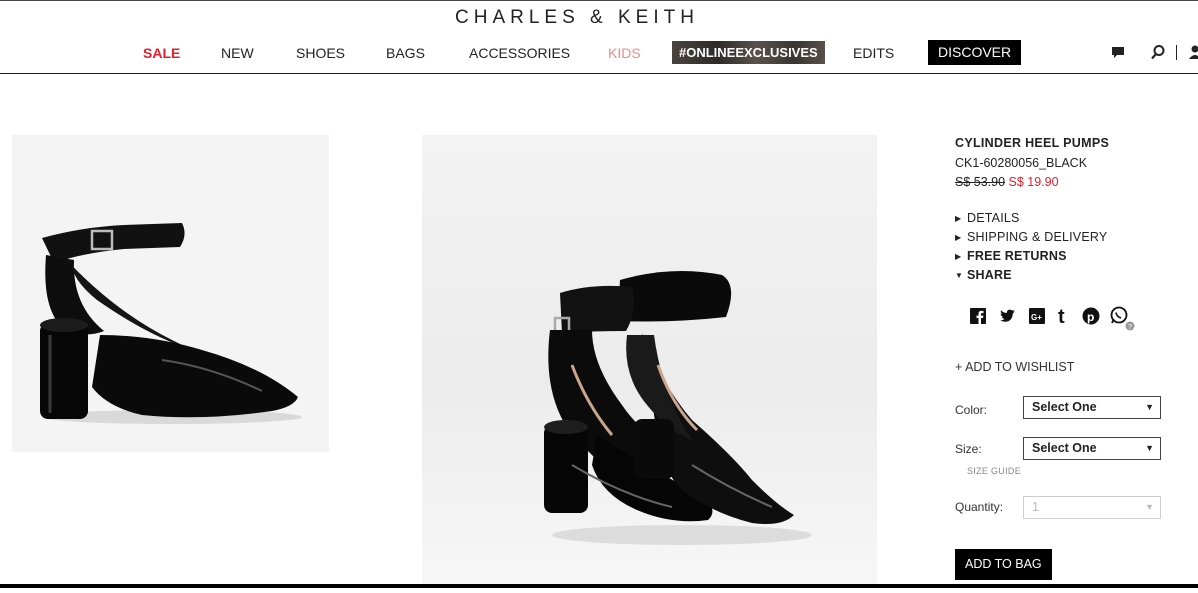  Describe the element at coordinates (320, 53) in the screenshot. I see `nav-shoes: SHOES` at that location.